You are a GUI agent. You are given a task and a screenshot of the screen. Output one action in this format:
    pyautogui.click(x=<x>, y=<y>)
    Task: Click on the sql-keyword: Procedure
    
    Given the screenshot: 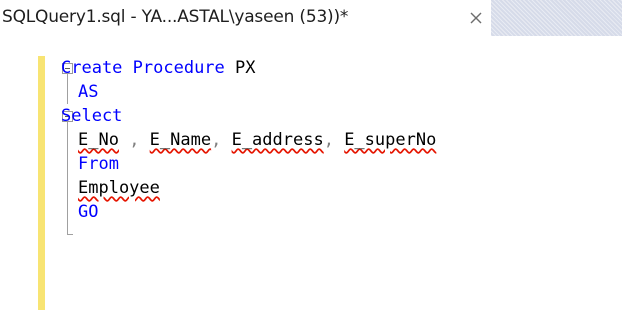 What is the action you would take?
    pyautogui.click(x=178, y=68)
    